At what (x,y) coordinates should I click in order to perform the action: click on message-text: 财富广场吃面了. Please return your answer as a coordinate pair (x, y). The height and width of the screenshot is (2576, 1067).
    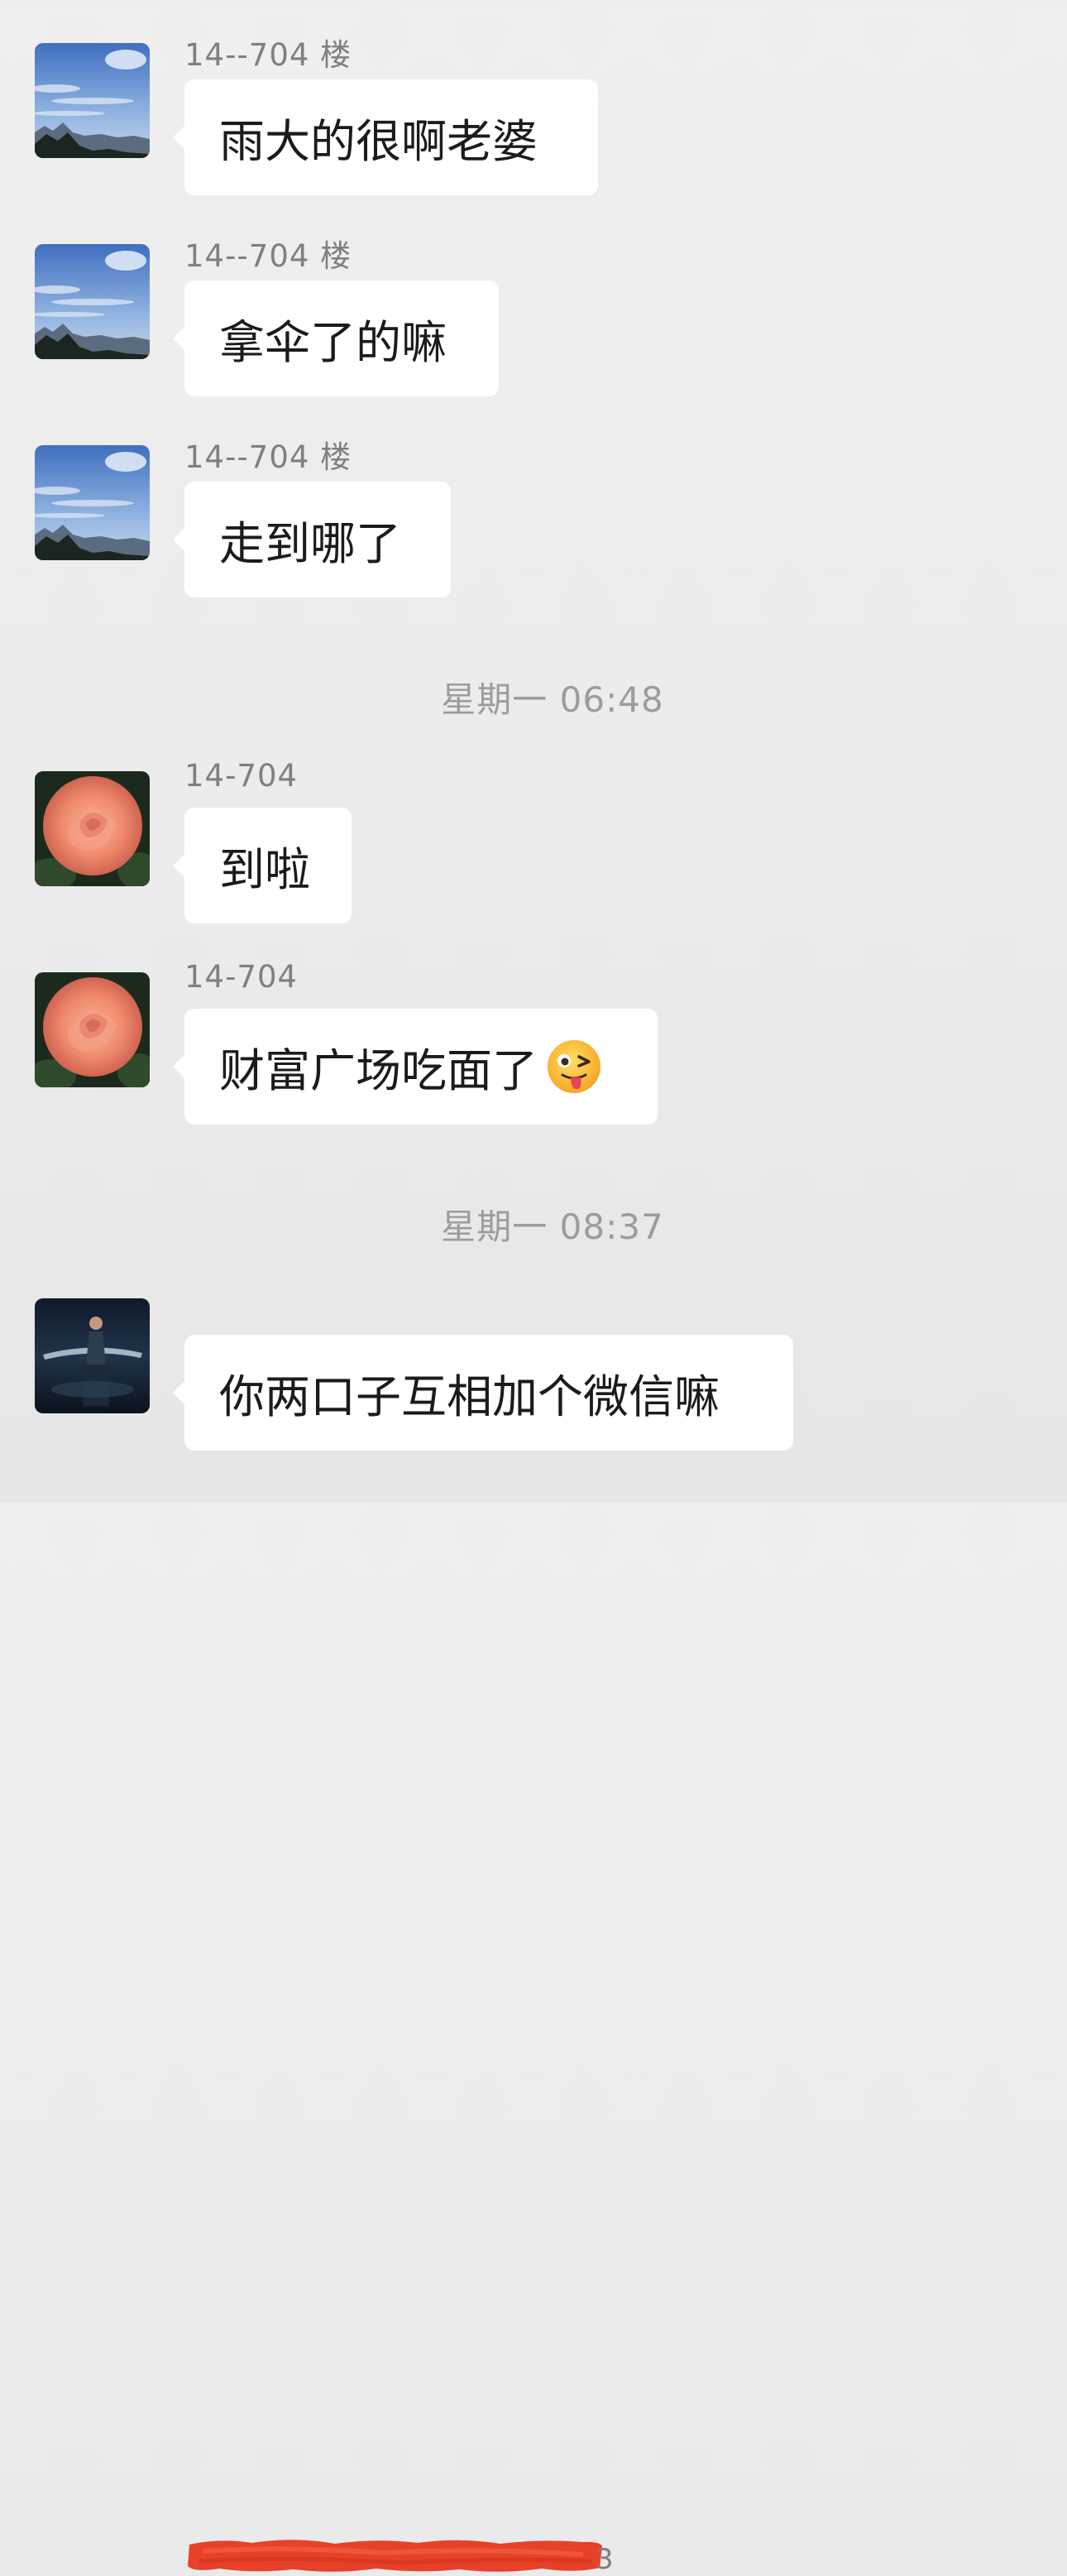
    Looking at the image, I should click on (378, 1071).